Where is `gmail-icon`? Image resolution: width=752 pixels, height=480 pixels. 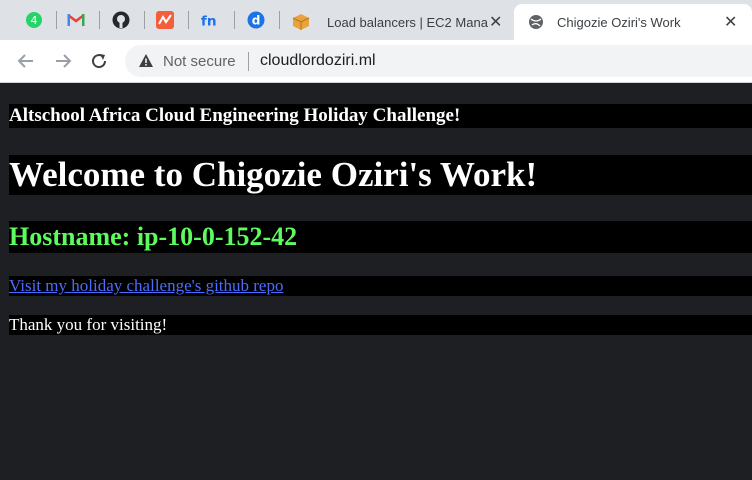
gmail-icon is located at coordinates (76, 20).